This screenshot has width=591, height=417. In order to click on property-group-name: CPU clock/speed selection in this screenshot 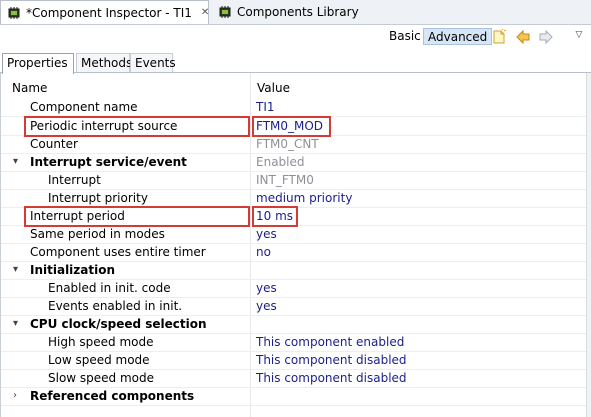, I will do `click(118, 324)`.